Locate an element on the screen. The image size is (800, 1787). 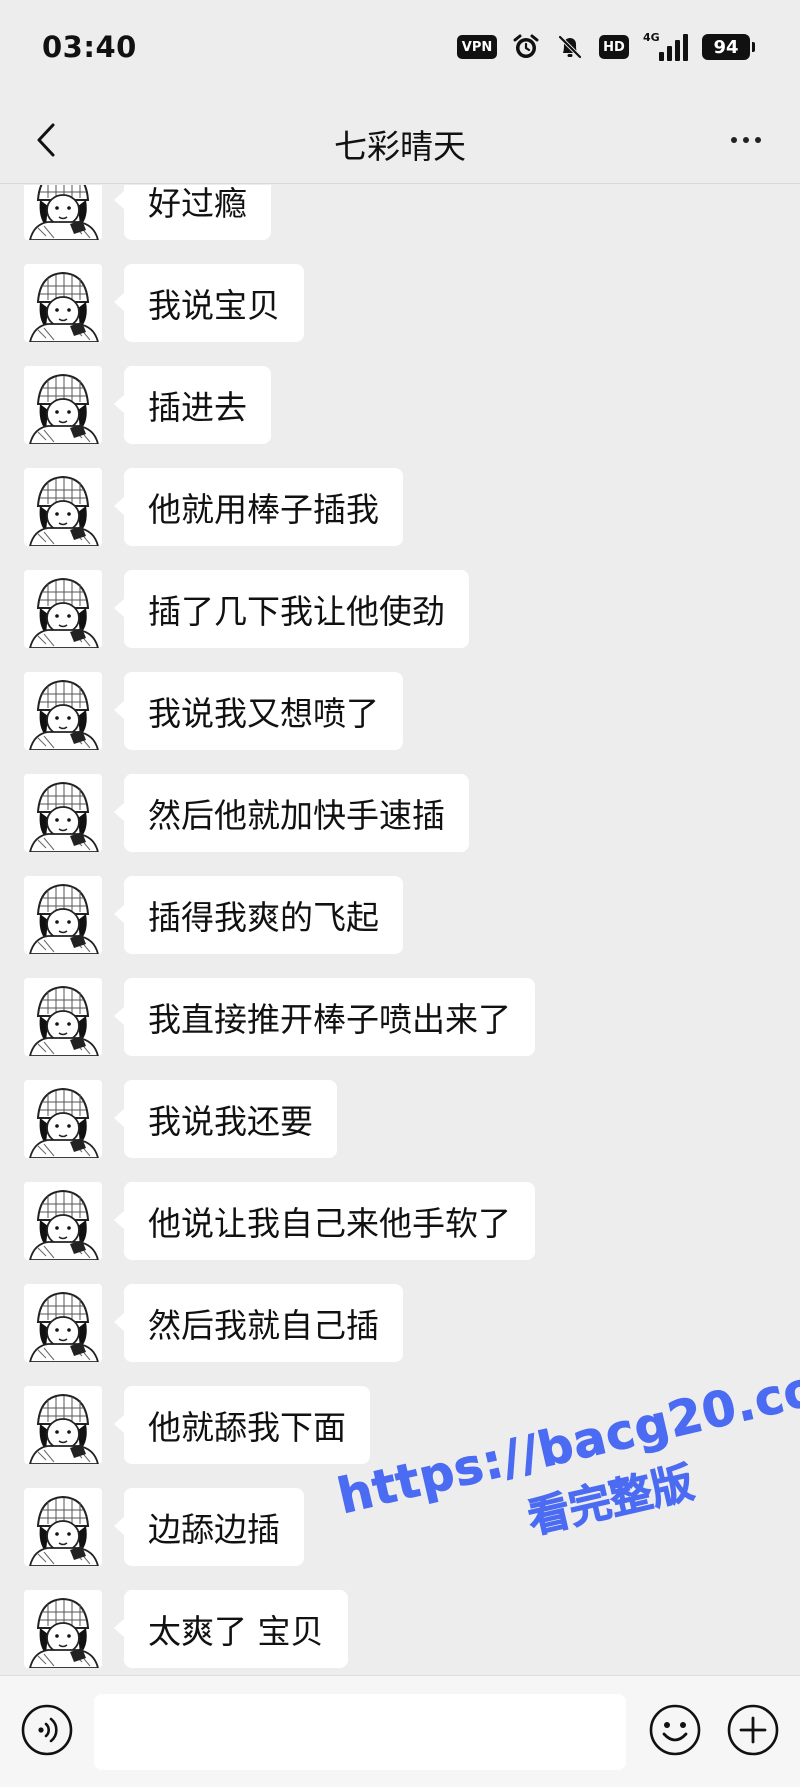
message-row: 然后他就加快手速插 is located at coordinates (246, 814).